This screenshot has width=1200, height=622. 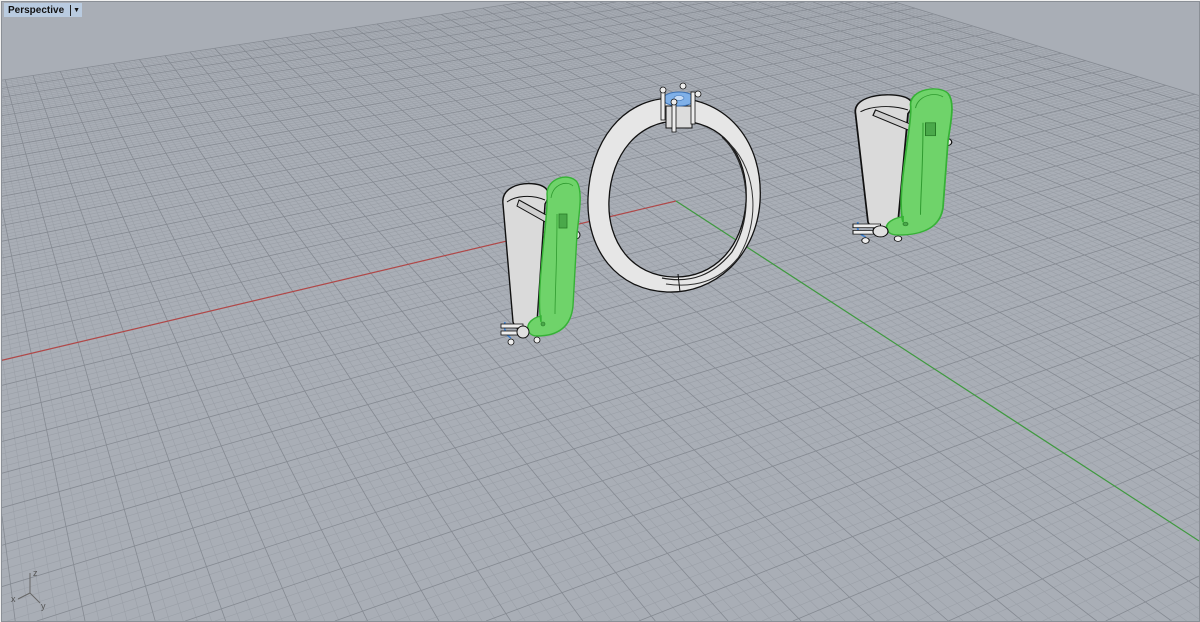 I want to click on left-clip-object, so click(x=540, y=261).